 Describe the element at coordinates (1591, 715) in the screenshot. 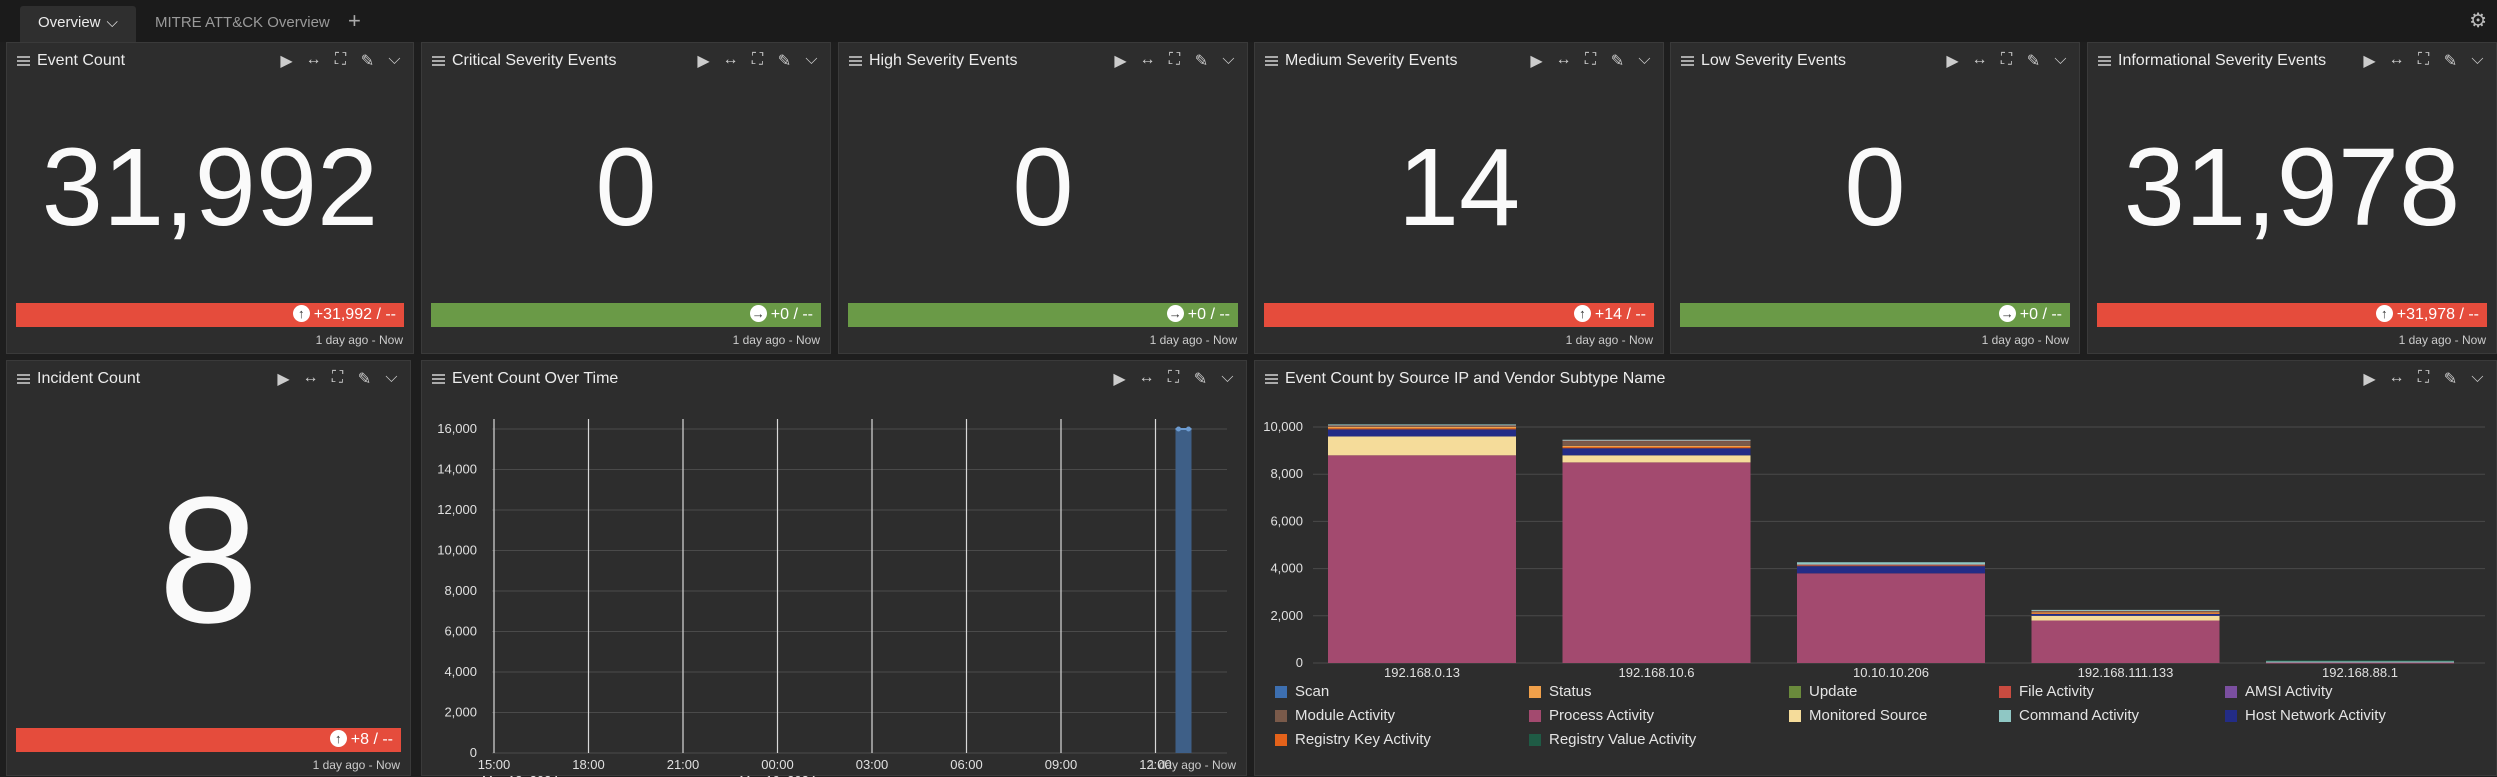

I see `legend-item: Process Activity` at that location.